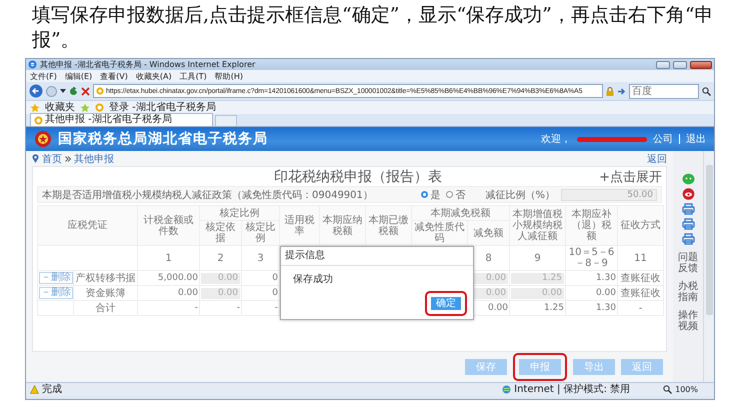 The width and height of the screenshot is (750, 407). I want to click on dropdown-caret-icon, so click(63, 91).